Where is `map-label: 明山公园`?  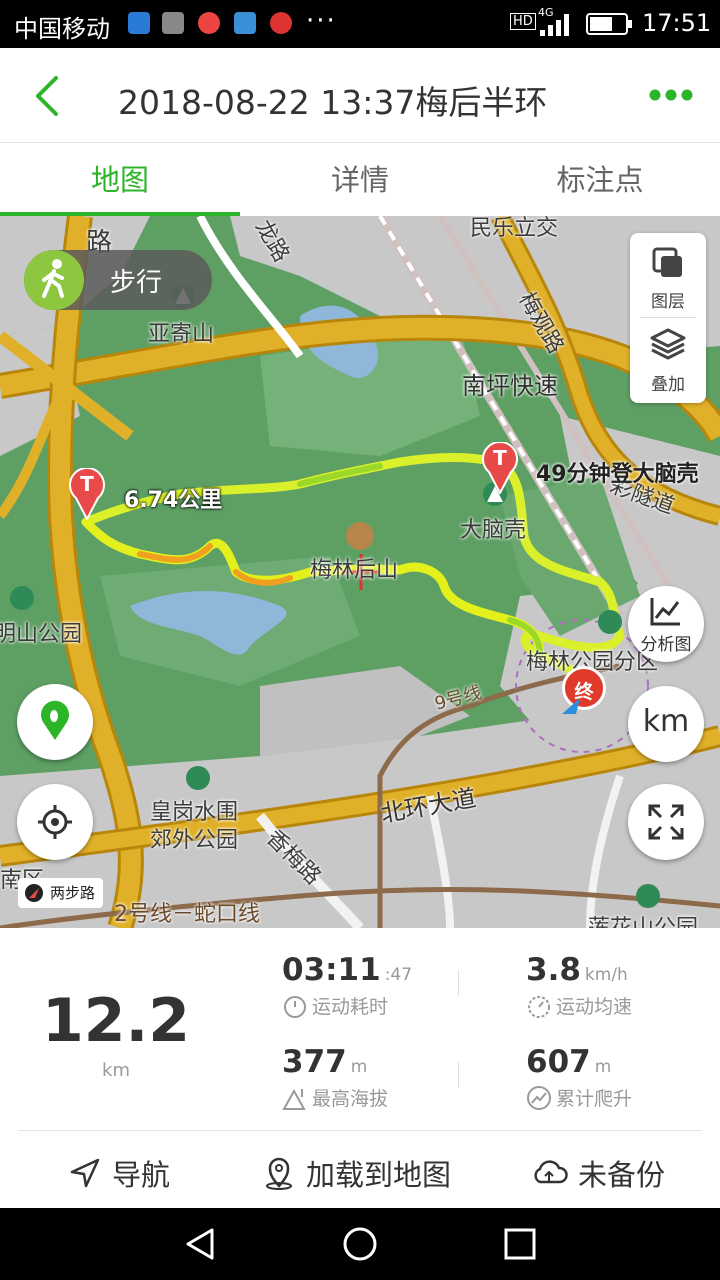
map-label: 明山公园 is located at coordinates (41, 634).